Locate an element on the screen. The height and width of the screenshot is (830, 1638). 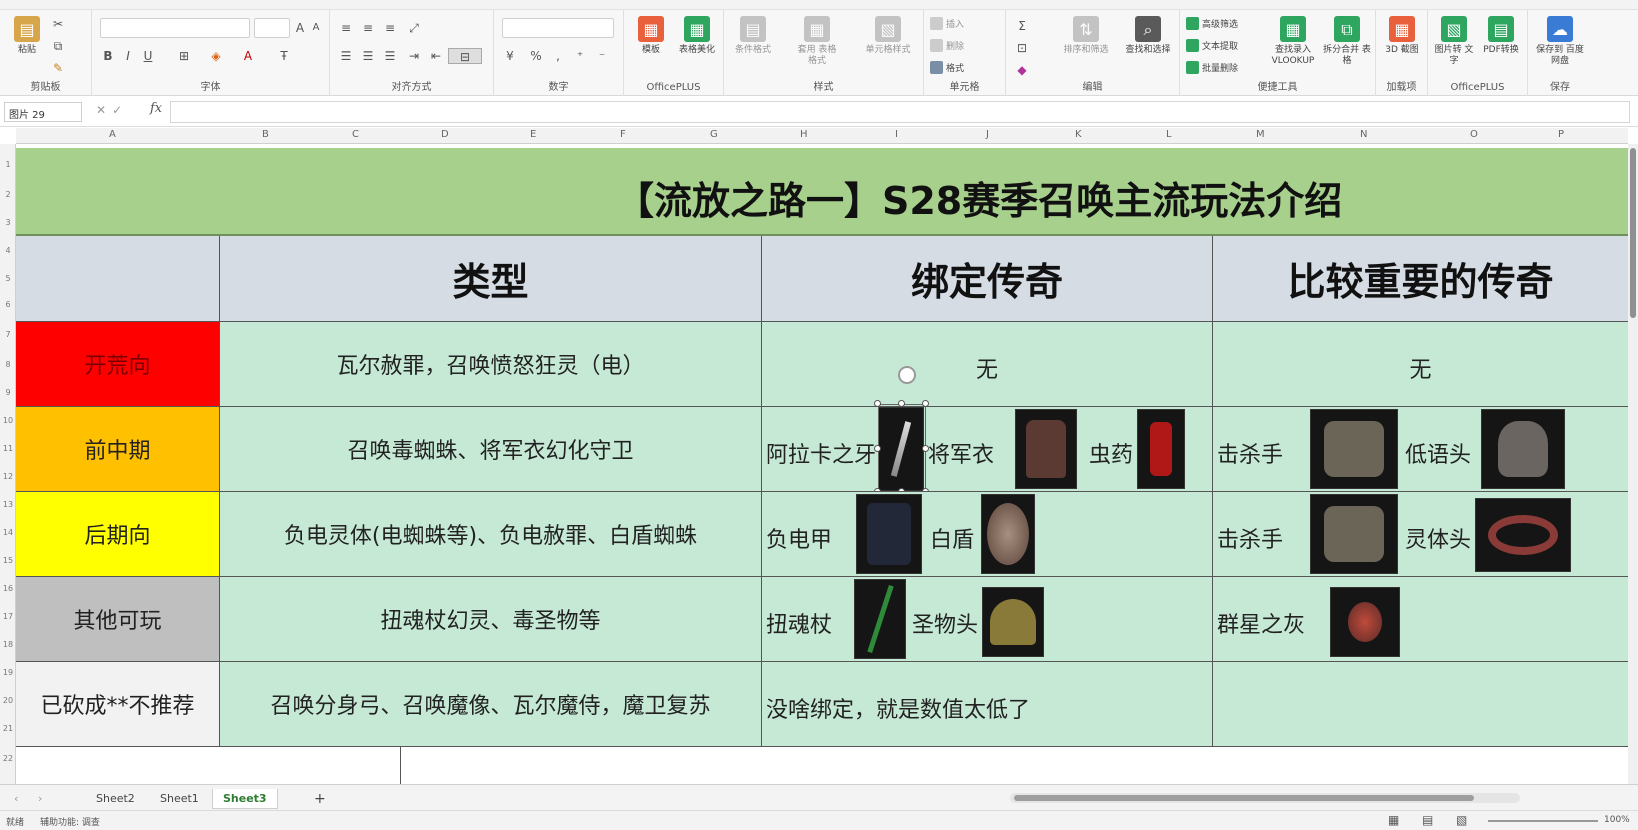
column-letter: D is located at coordinates (445, 134).